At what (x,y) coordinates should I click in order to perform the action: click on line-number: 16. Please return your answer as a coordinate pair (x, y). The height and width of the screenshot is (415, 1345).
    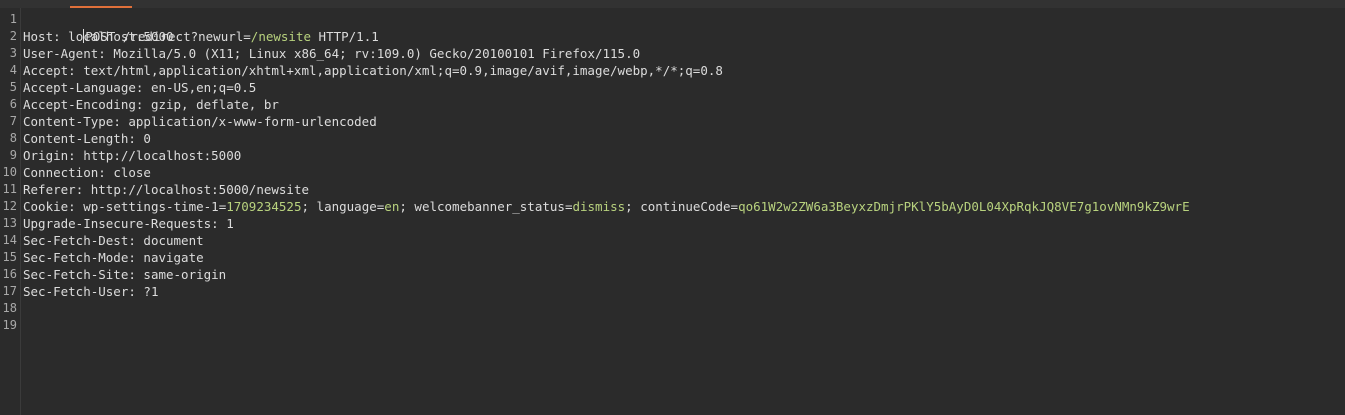
    Looking at the image, I should click on (9, 274).